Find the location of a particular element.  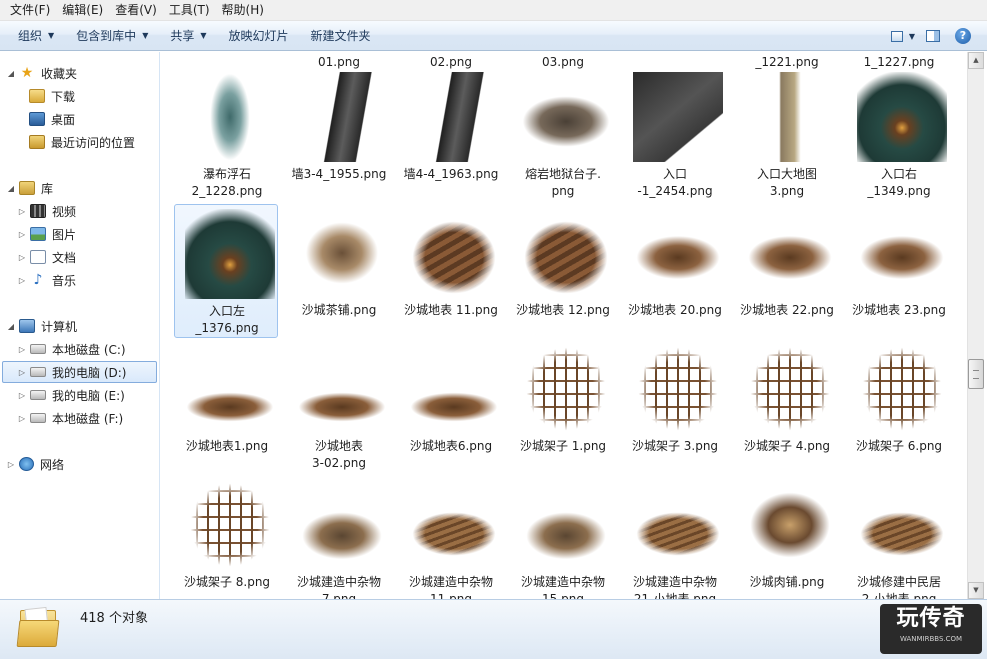

nav-drive-f: ▷ 本地磁盘 (F:) is located at coordinates (70, 418).